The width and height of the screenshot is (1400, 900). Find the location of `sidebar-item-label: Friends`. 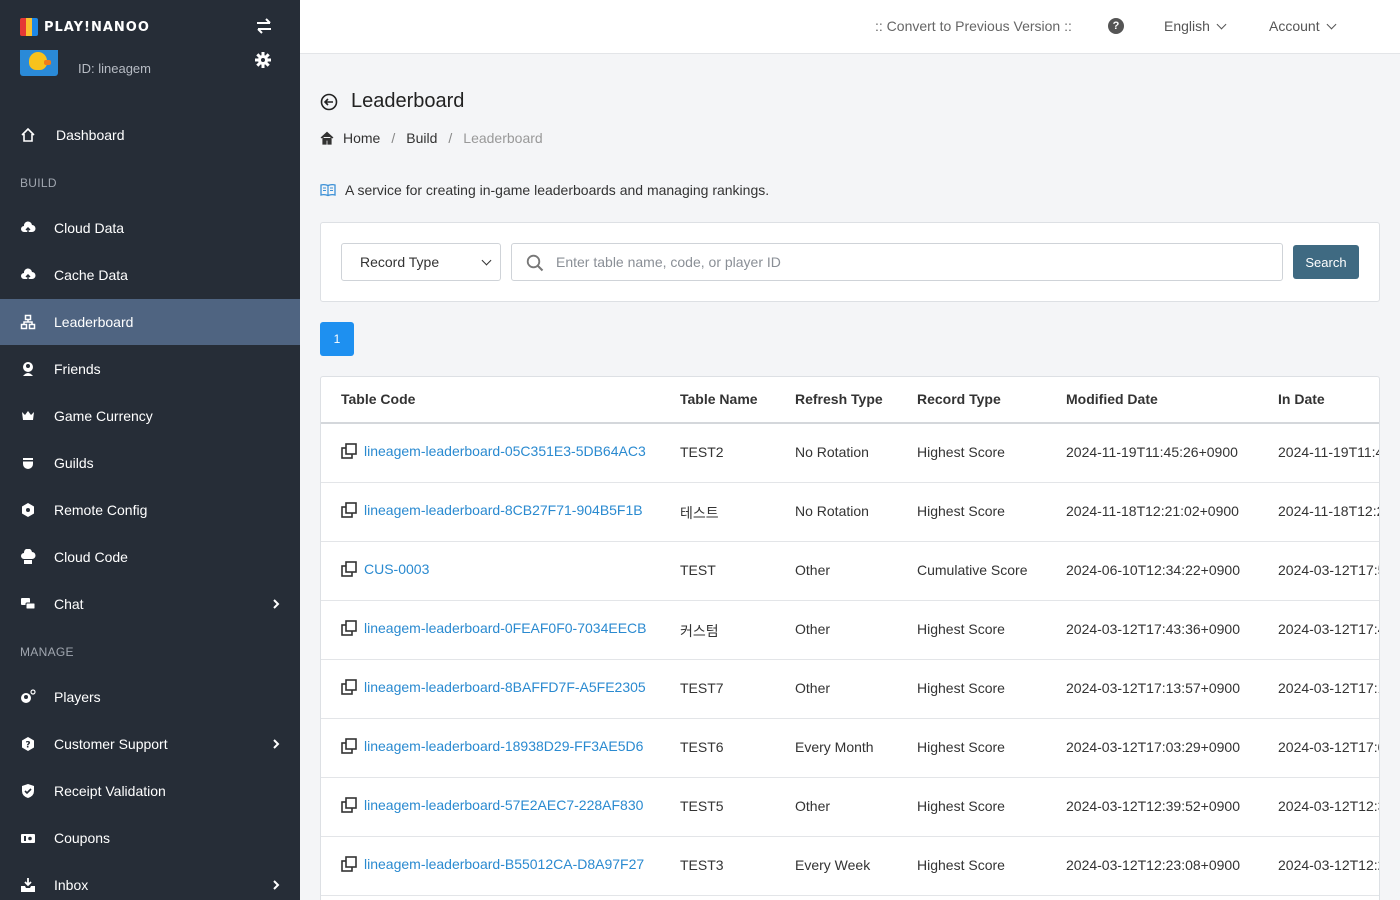

sidebar-item-label: Friends is located at coordinates (77, 369).